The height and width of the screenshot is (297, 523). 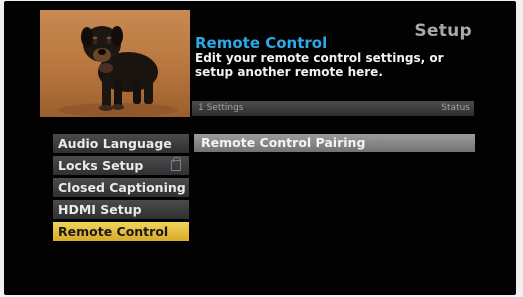 What do you see at coordinates (118, 71) in the screenshot?
I see `puppy-illustration` at bounding box center [118, 71].